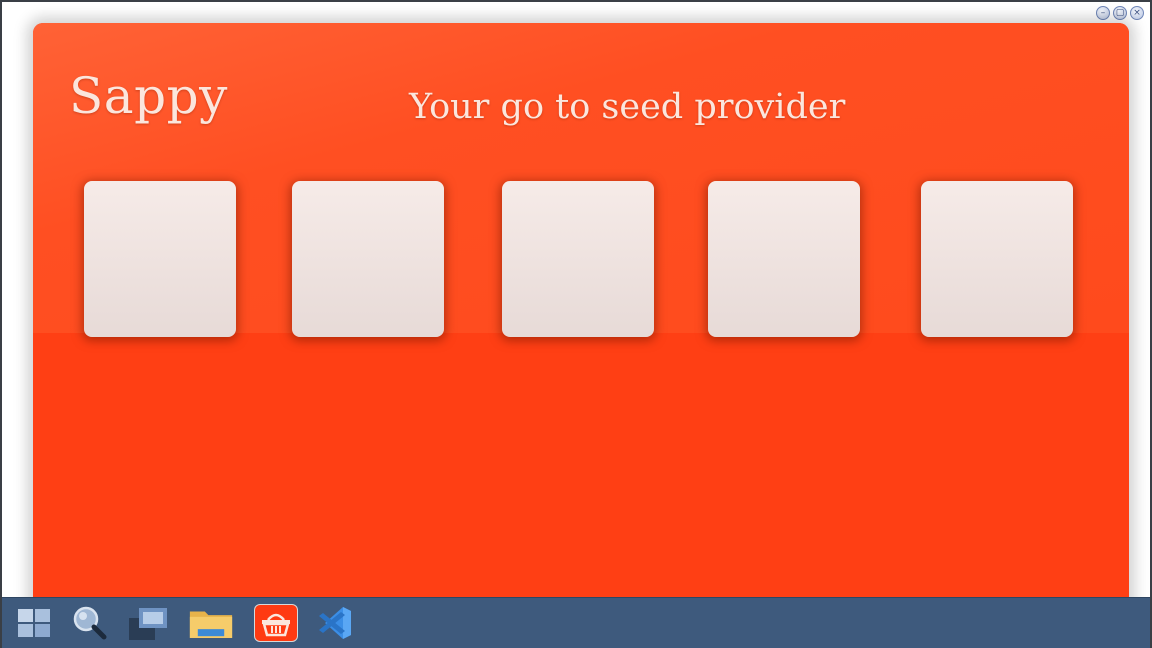 This screenshot has width=1152, height=648. I want to click on file-explorer-icon, so click(211, 624).